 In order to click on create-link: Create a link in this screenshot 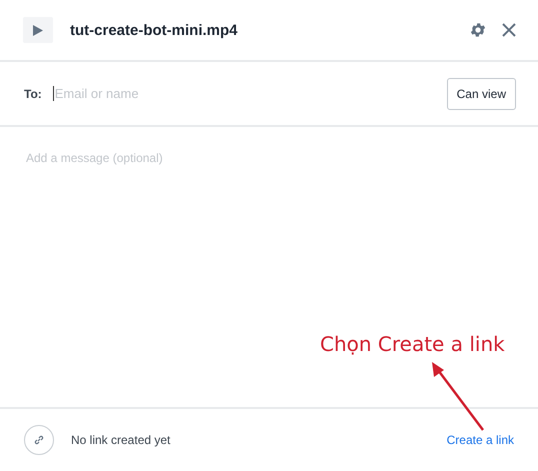, I will do `click(480, 440)`.